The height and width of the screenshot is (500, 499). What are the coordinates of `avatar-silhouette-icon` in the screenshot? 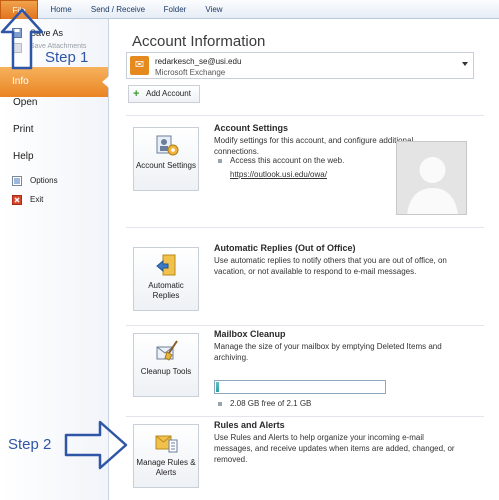 It's located at (431, 178).